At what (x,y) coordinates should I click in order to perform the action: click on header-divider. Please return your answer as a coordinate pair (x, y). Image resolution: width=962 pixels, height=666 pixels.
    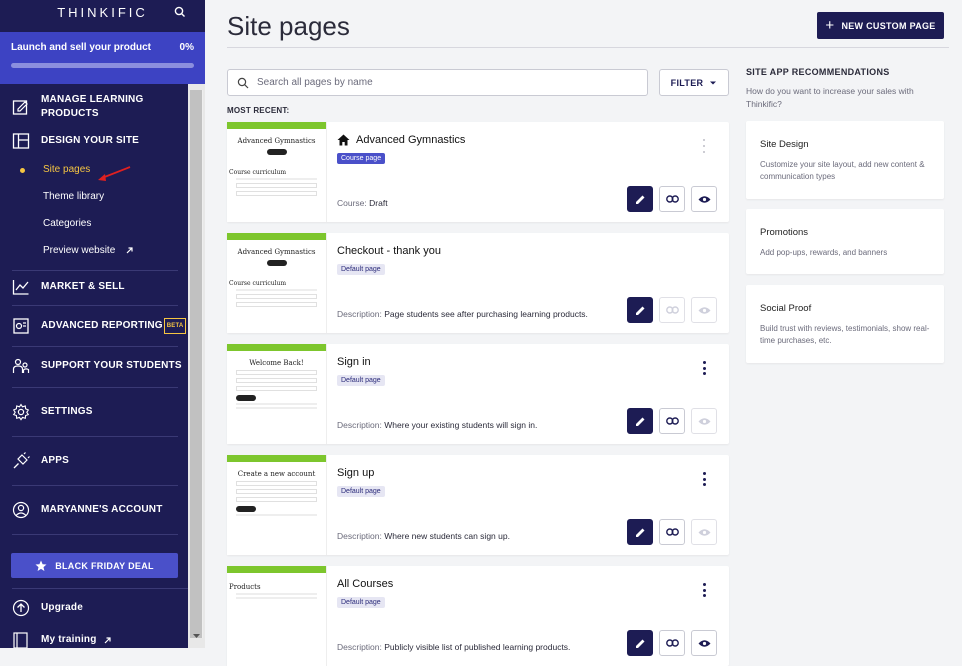
    Looking at the image, I should click on (588, 47).